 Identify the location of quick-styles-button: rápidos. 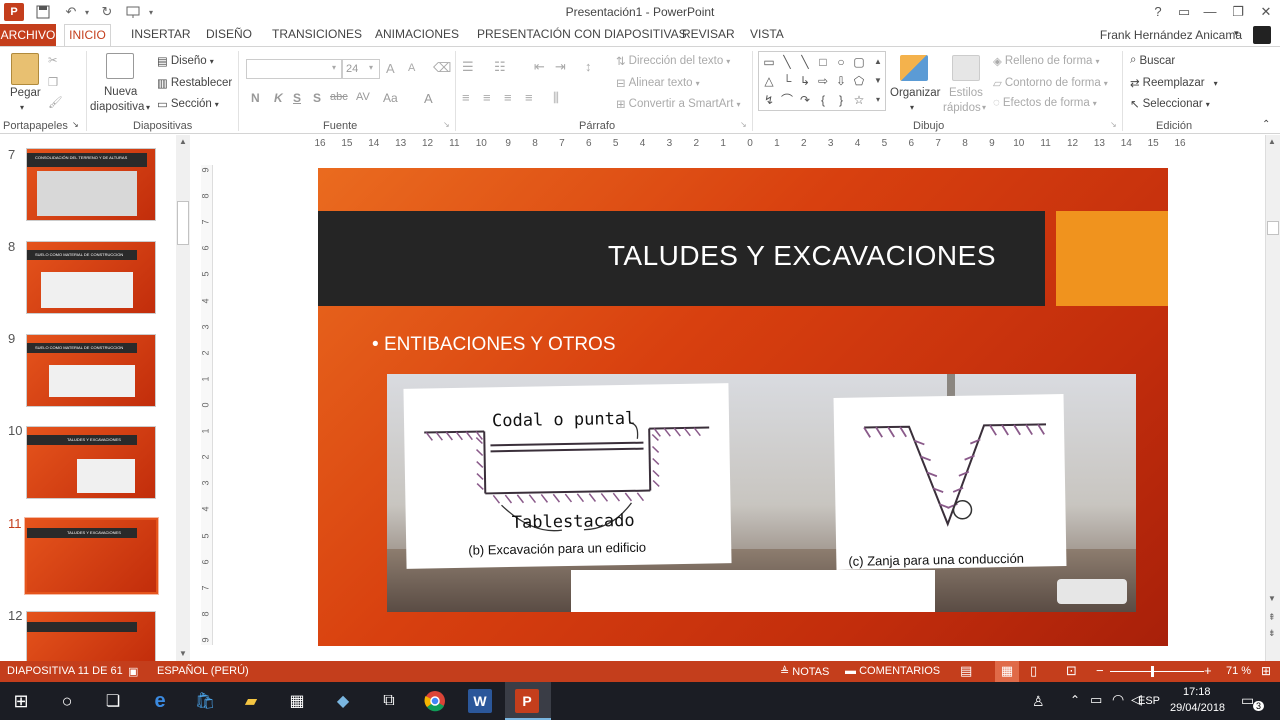
(962, 108).